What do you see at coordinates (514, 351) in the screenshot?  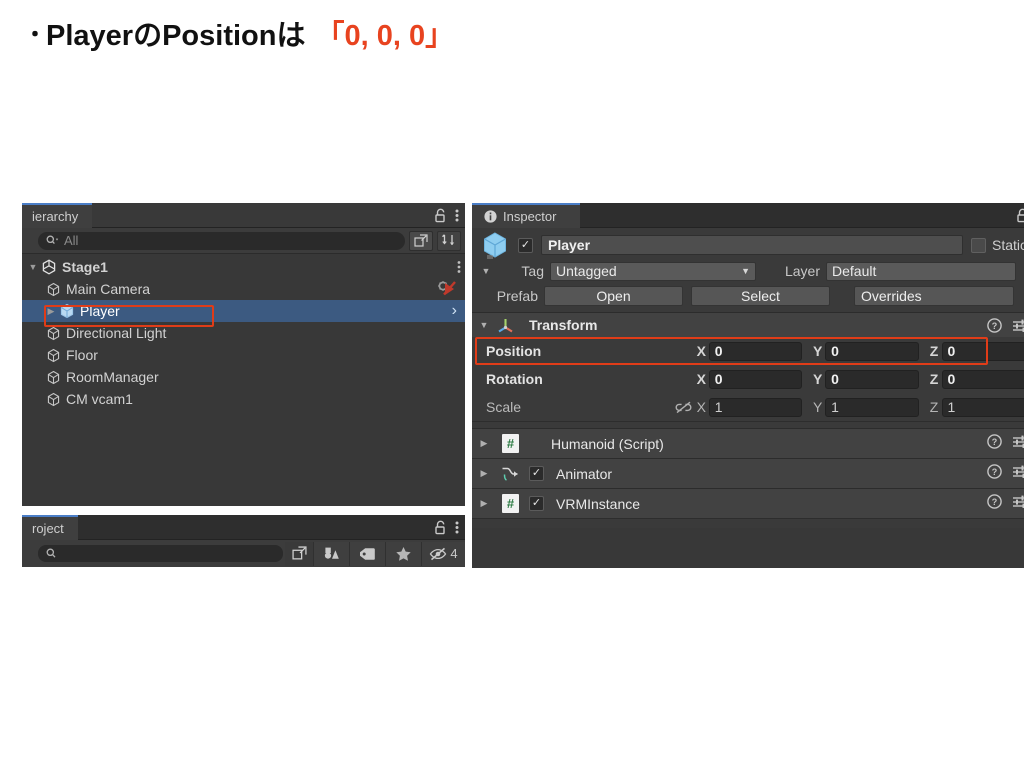 I see `position-label: Position` at bounding box center [514, 351].